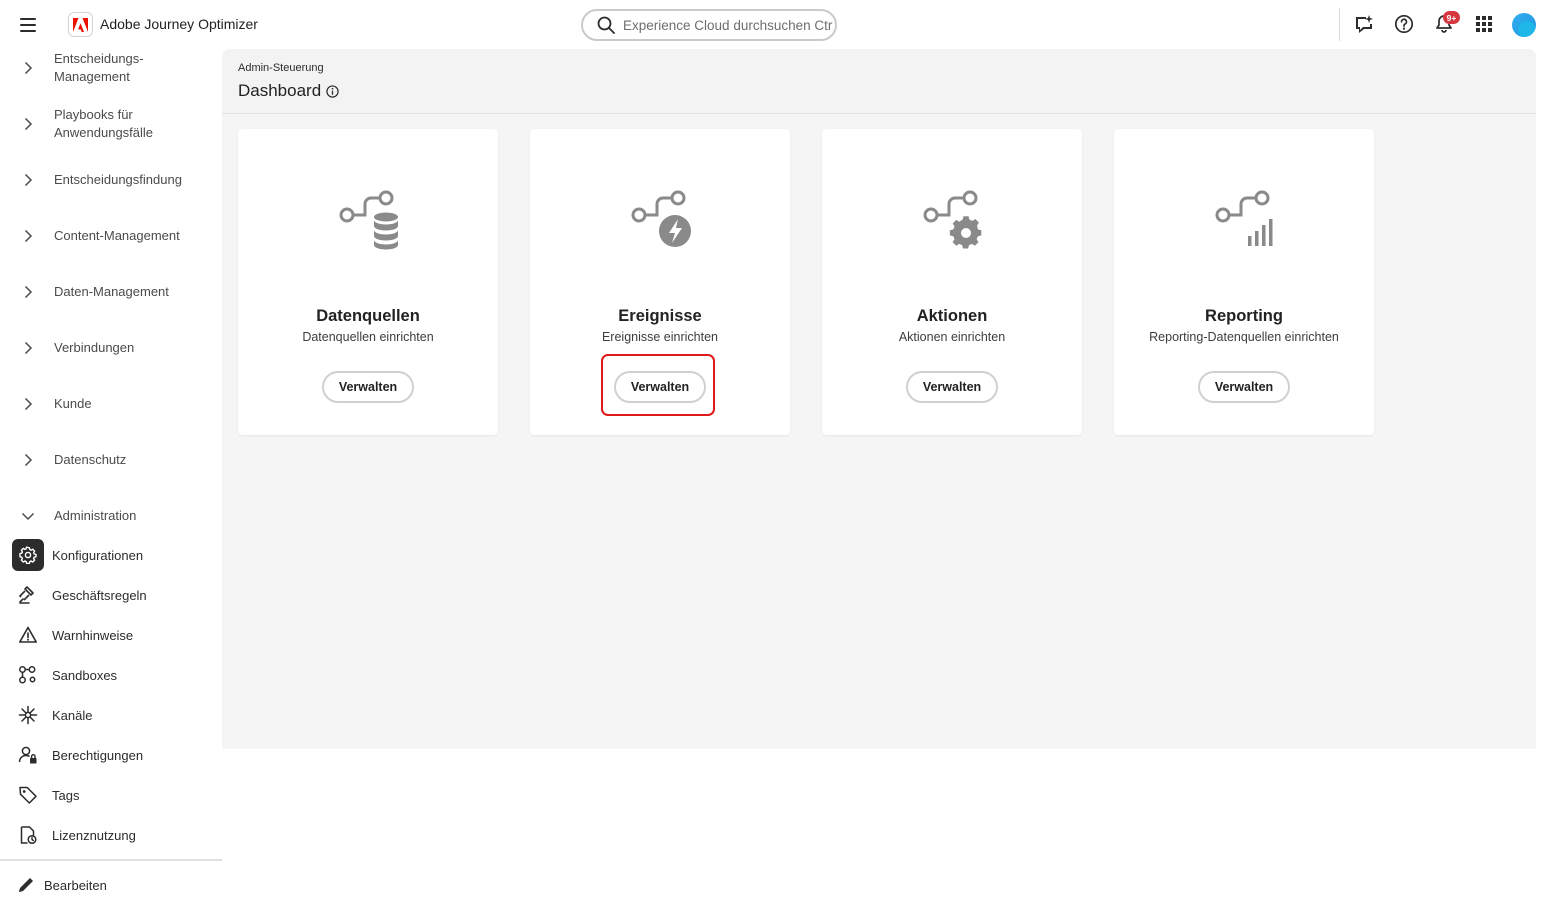 Image resolution: width=1552 pixels, height=910 pixels. Describe the element at coordinates (28, 835) in the screenshot. I see `license-icon` at that location.